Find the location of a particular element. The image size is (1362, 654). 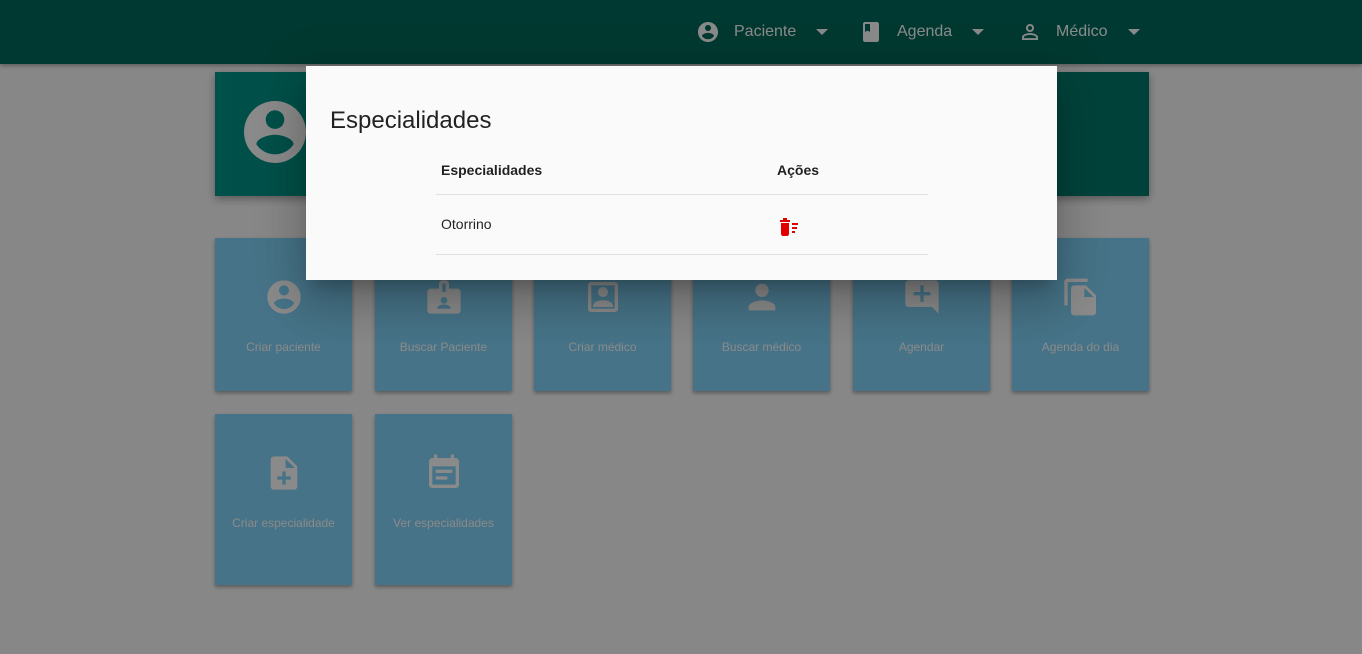

column-header-especialidades: Especialidades is located at coordinates (492, 170).